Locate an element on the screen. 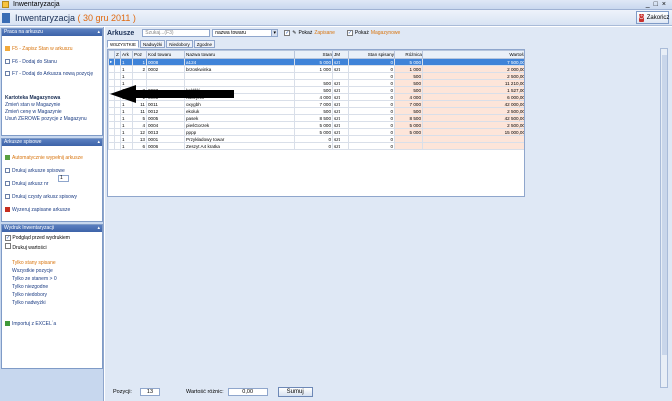 The width and height of the screenshot is (672, 401). table-cell: 4 is located at coordinates (139, 125).